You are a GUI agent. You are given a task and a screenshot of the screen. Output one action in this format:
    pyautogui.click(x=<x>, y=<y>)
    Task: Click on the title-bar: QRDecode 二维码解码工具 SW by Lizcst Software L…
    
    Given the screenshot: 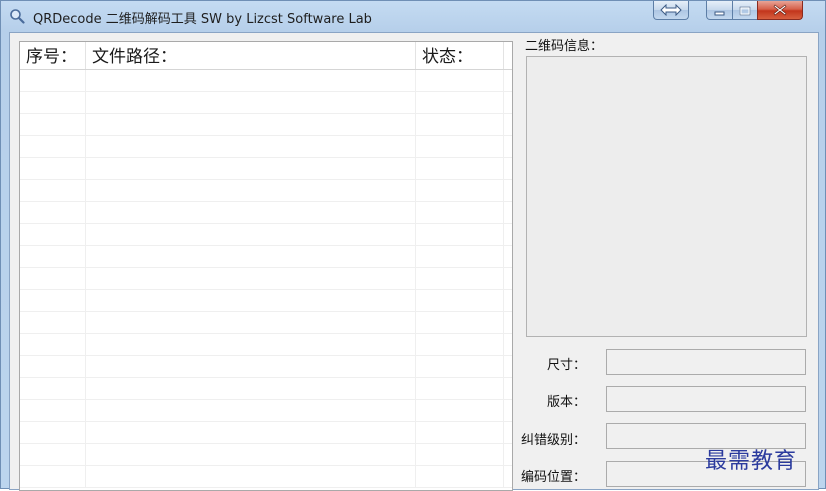 What is the action you would take?
    pyautogui.click(x=413, y=16)
    